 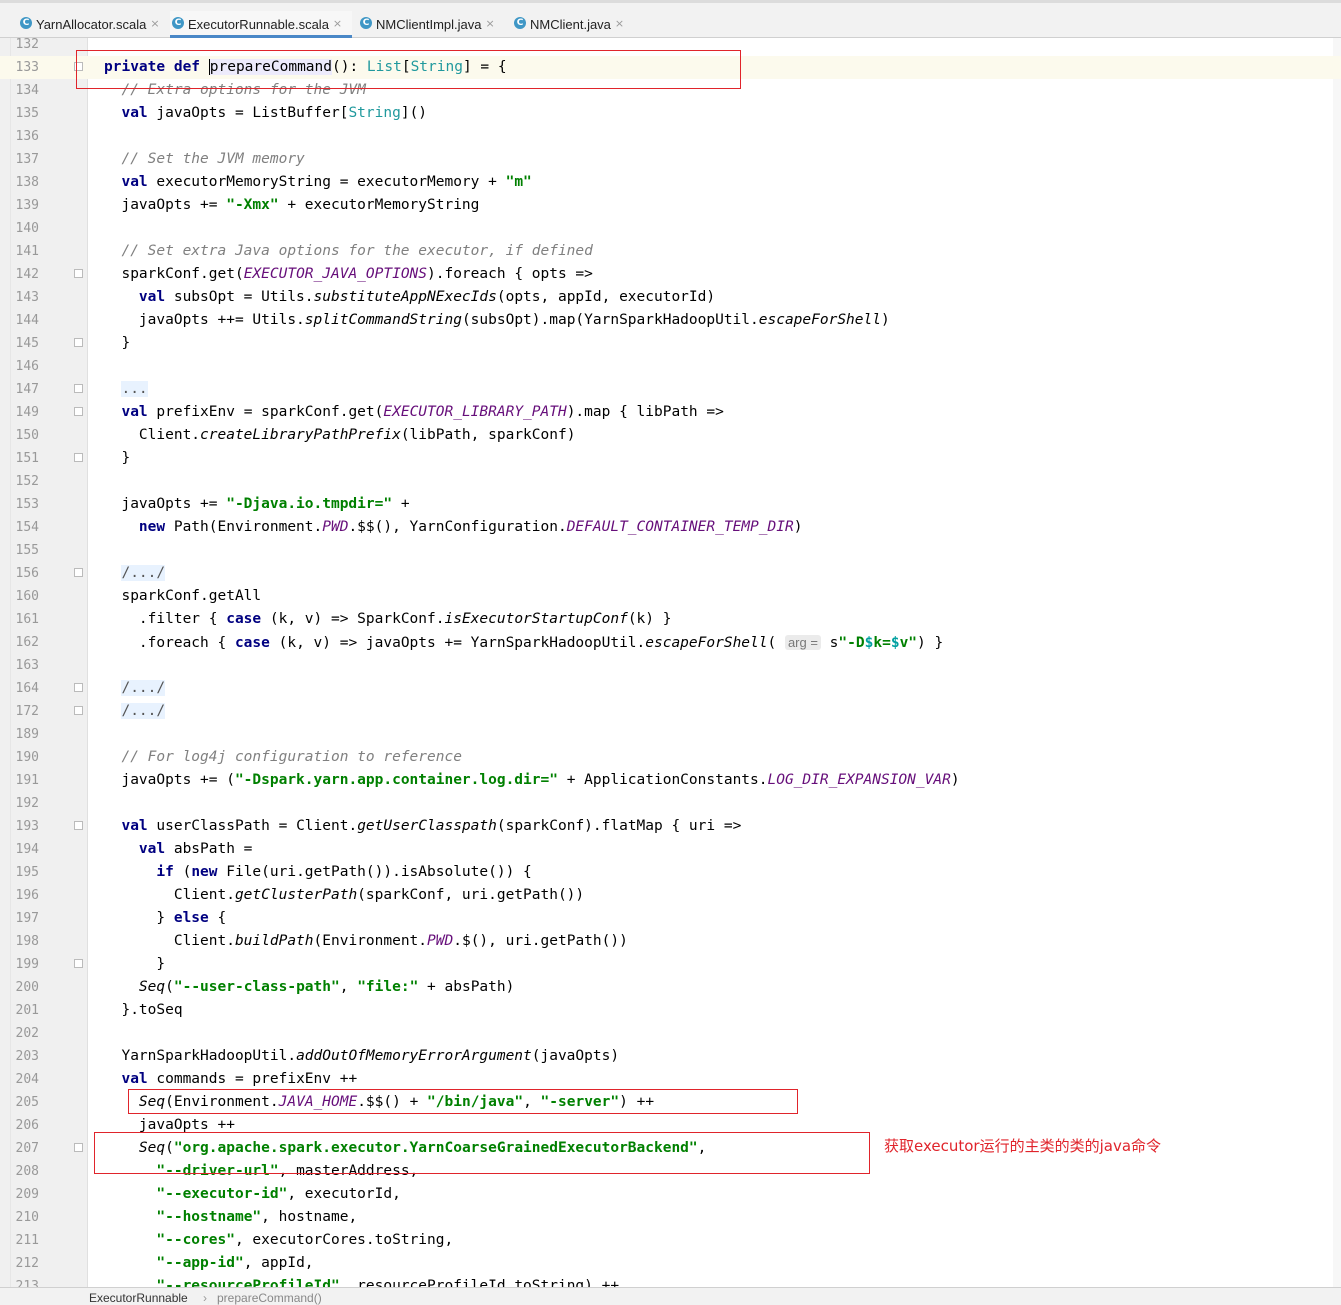 What do you see at coordinates (670, 734) in the screenshot?
I see `code-line: 189` at bounding box center [670, 734].